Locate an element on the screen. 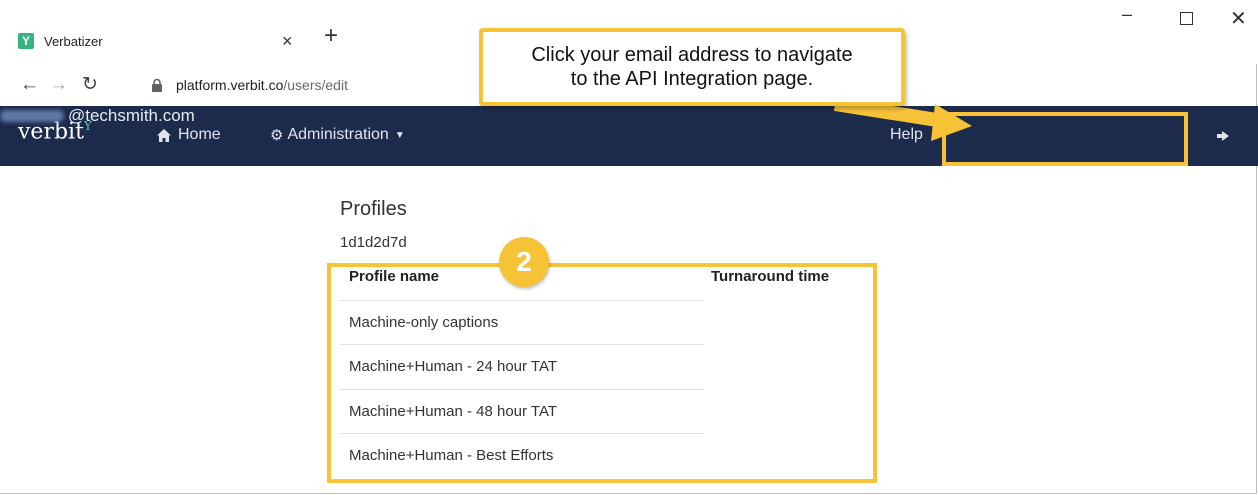 The width and height of the screenshot is (1258, 495). profile-name-cell: Machine+Human - Best Efforts is located at coordinates (451, 455).